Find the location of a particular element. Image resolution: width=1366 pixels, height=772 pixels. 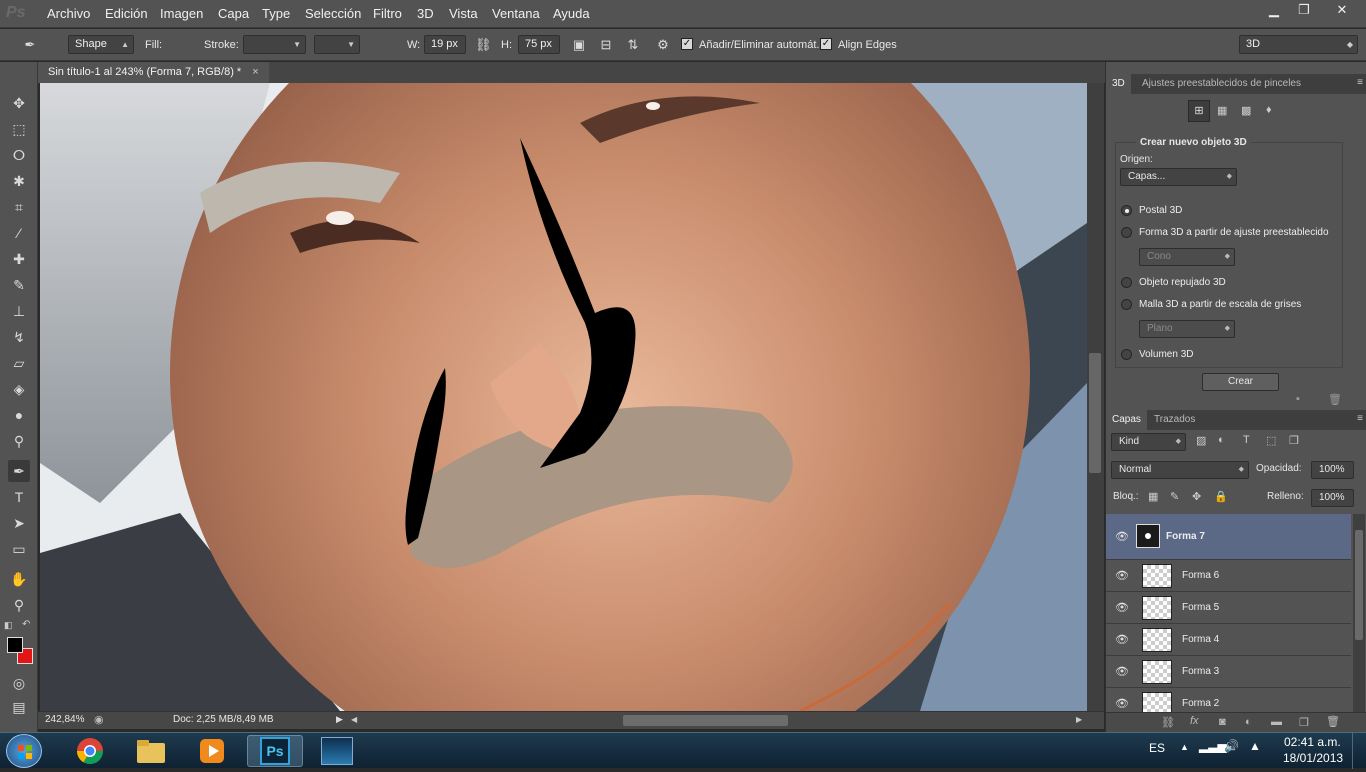

lock-pixels-icon: ✎ is located at coordinates (1174, 496).